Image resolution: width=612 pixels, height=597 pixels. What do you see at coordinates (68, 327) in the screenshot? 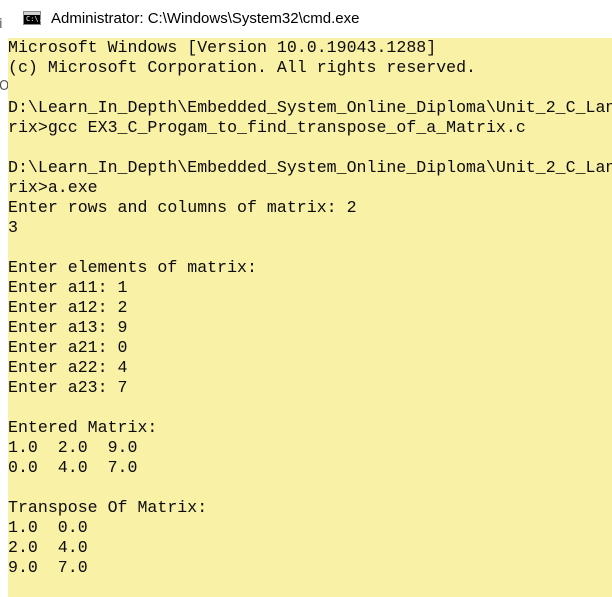
I see `console-line: Enter a13: 9` at bounding box center [68, 327].